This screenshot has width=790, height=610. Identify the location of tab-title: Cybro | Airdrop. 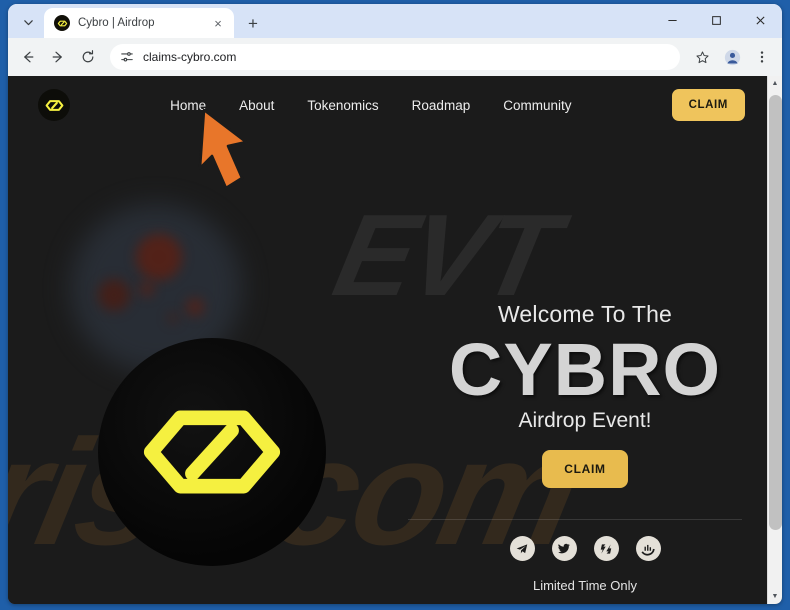
(116, 23).